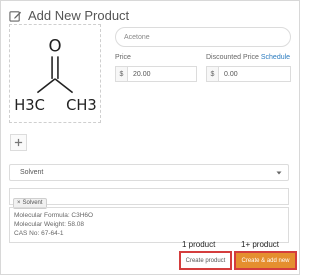  What do you see at coordinates (122, 74) in the screenshot?
I see `price-currency: $` at bounding box center [122, 74].